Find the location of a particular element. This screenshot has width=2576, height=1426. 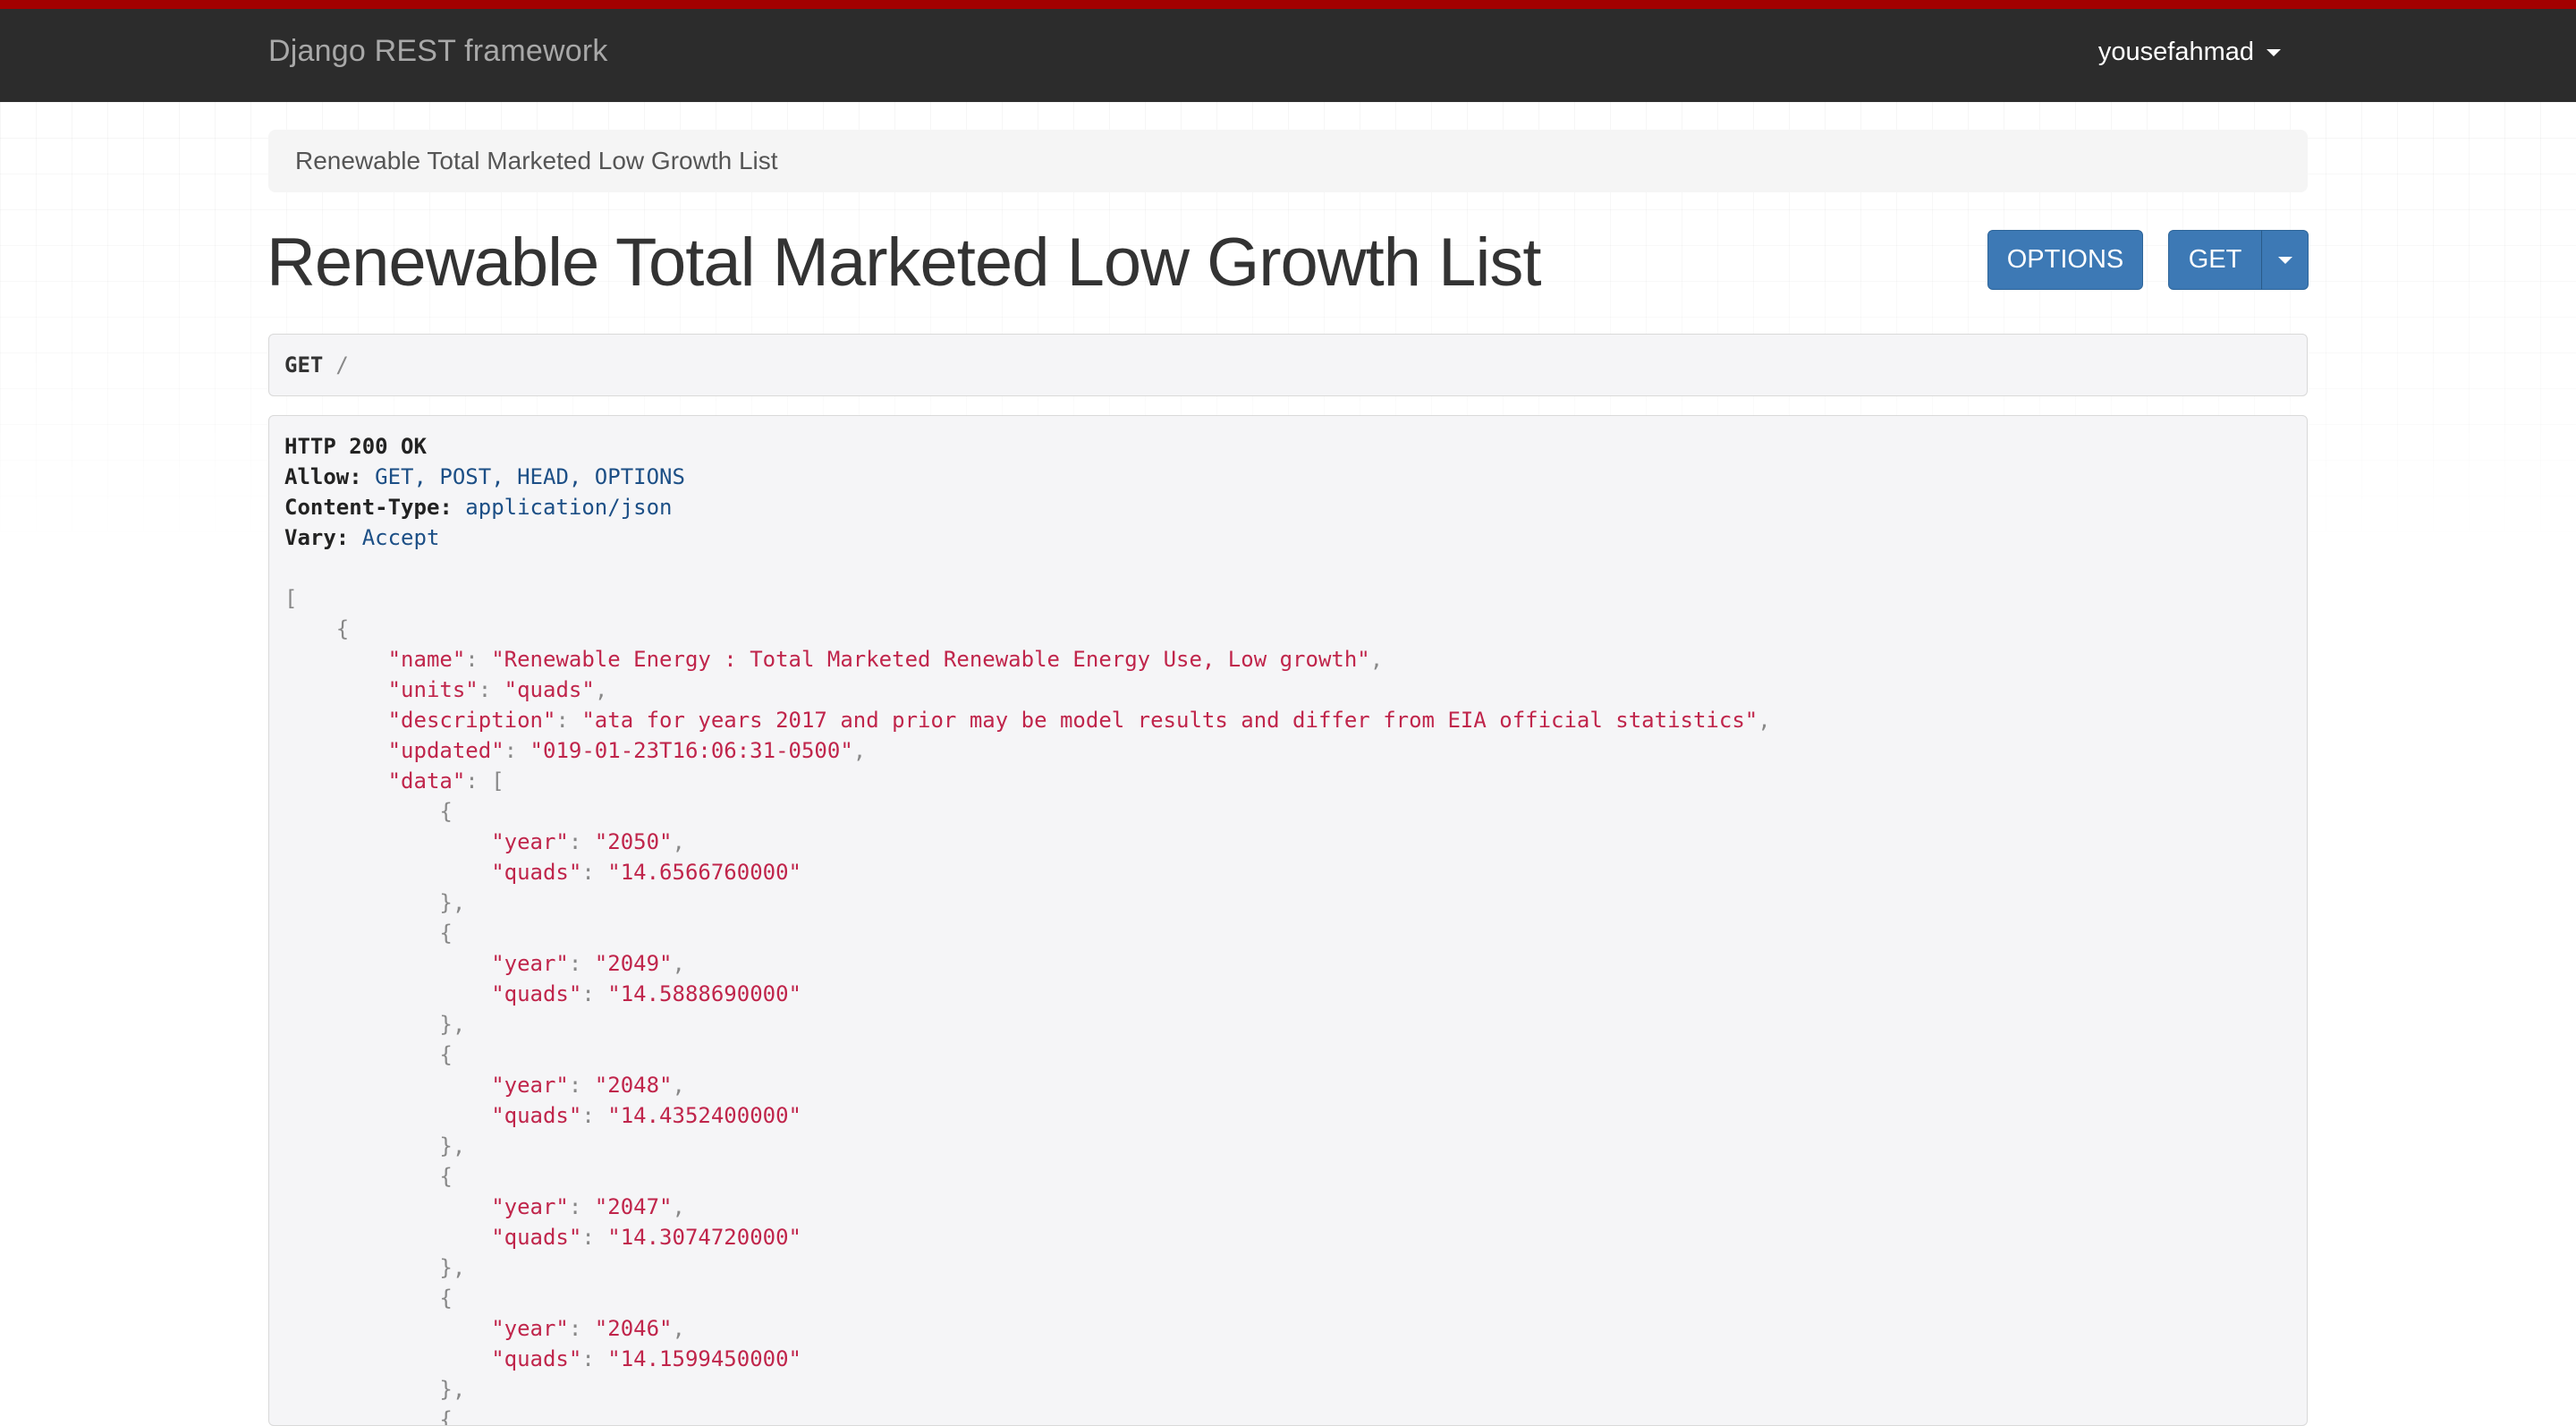

json-key: "units" is located at coordinates (433, 690).